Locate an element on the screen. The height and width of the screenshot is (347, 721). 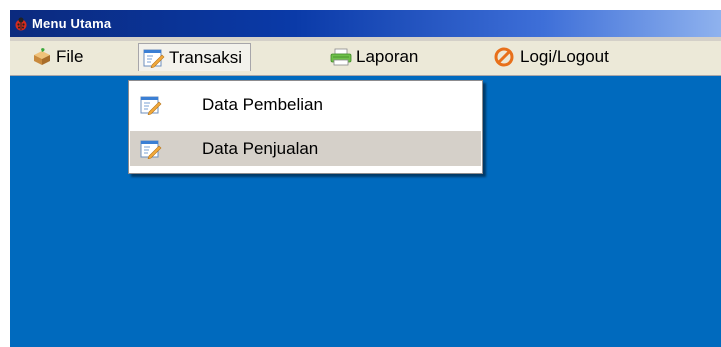
menu-item-data-pembelian: Data Pembelian is located at coordinates (305, 104).